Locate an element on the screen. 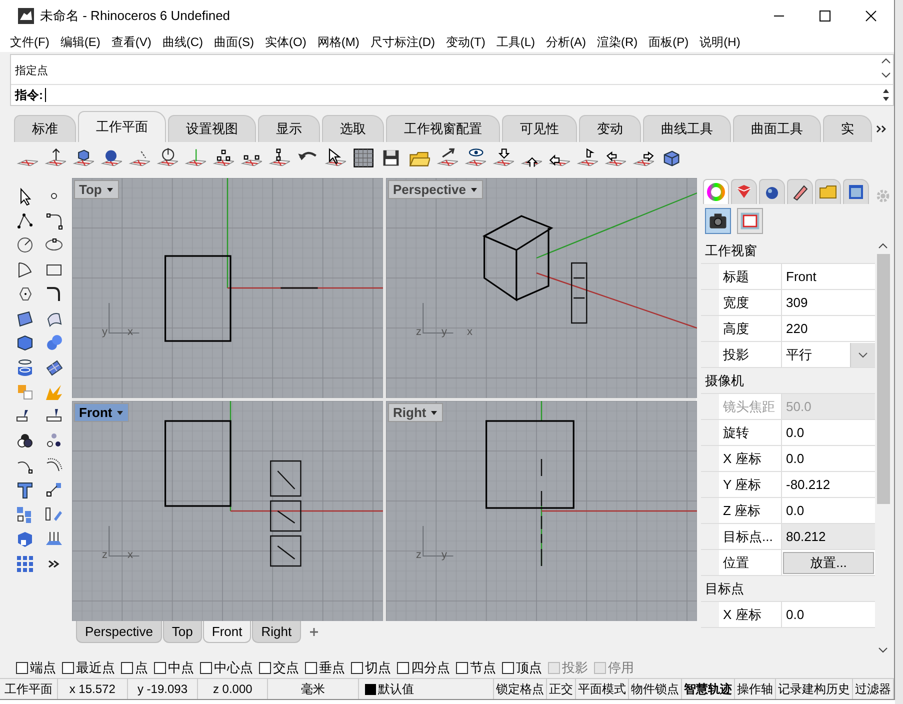  osnap-checkbox: 四分点 is located at coordinates (423, 668).